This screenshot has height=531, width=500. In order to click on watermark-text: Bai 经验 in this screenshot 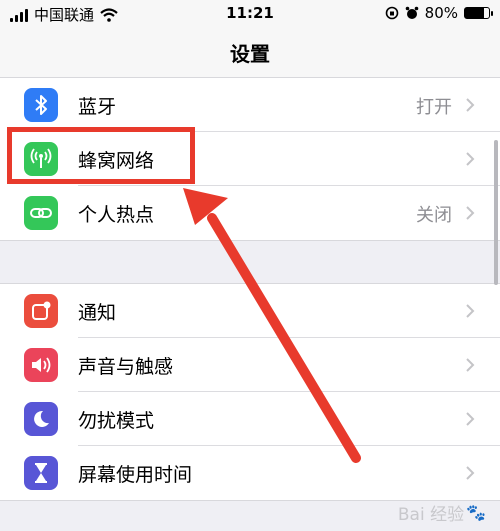, I will do `click(431, 515)`.